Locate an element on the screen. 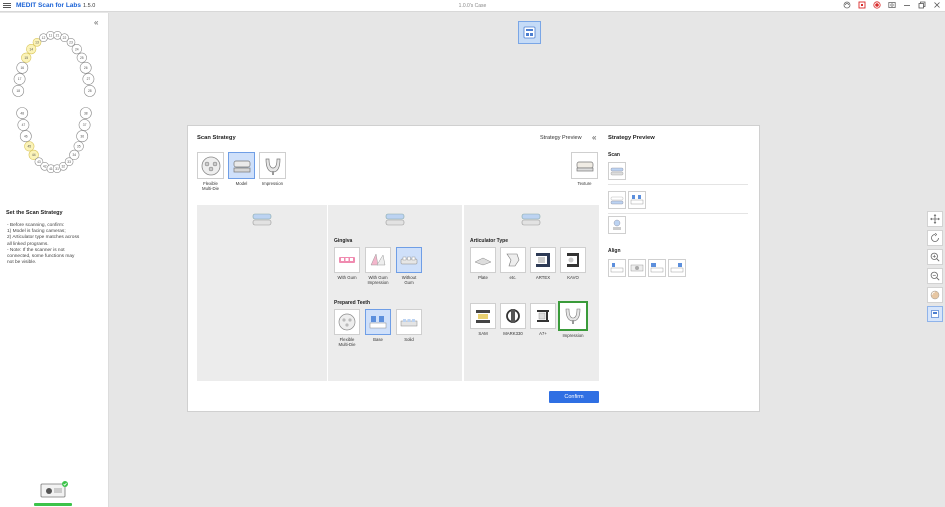 The height and width of the screenshot is (507, 945). articulator-preview-icon is located at coordinates (531, 219).